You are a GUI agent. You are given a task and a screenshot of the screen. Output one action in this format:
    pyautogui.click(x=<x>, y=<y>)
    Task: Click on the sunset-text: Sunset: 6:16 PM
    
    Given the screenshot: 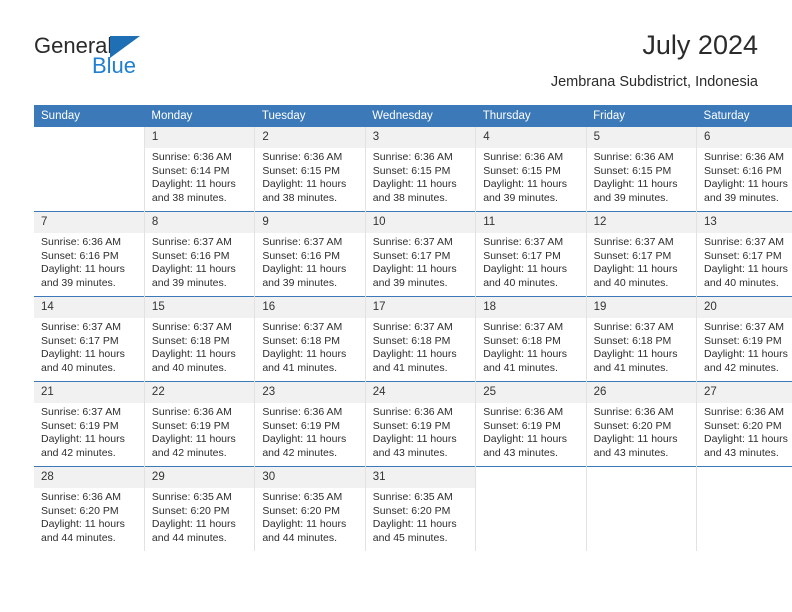 What is the action you would take?
    pyautogui.click(x=743, y=170)
    